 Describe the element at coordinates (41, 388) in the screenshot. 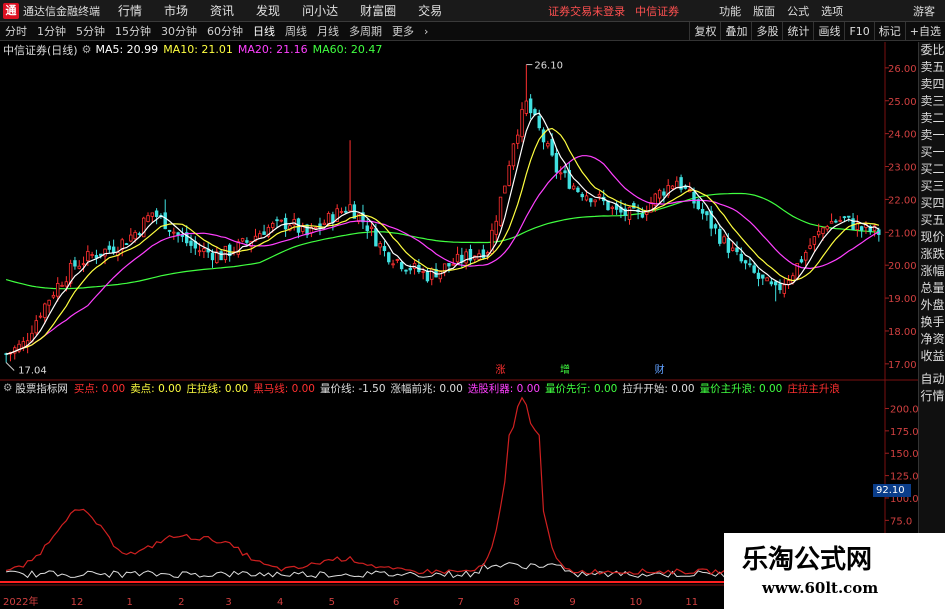

I see `indicator-name: 股票指标网` at that location.